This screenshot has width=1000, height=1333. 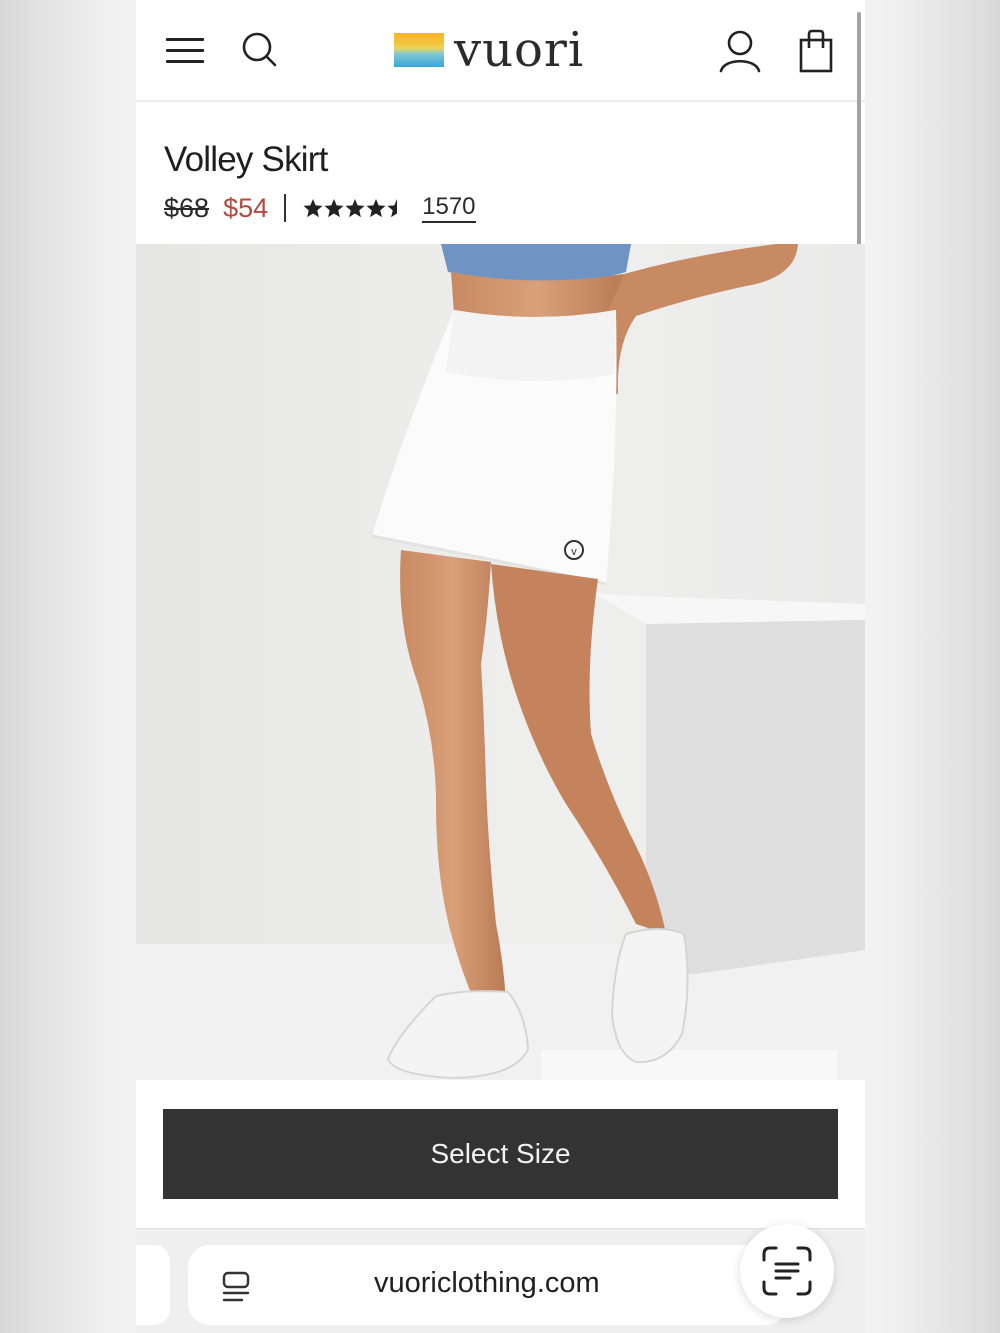 I want to click on page-menu-icon, so click(x=236, y=1287).